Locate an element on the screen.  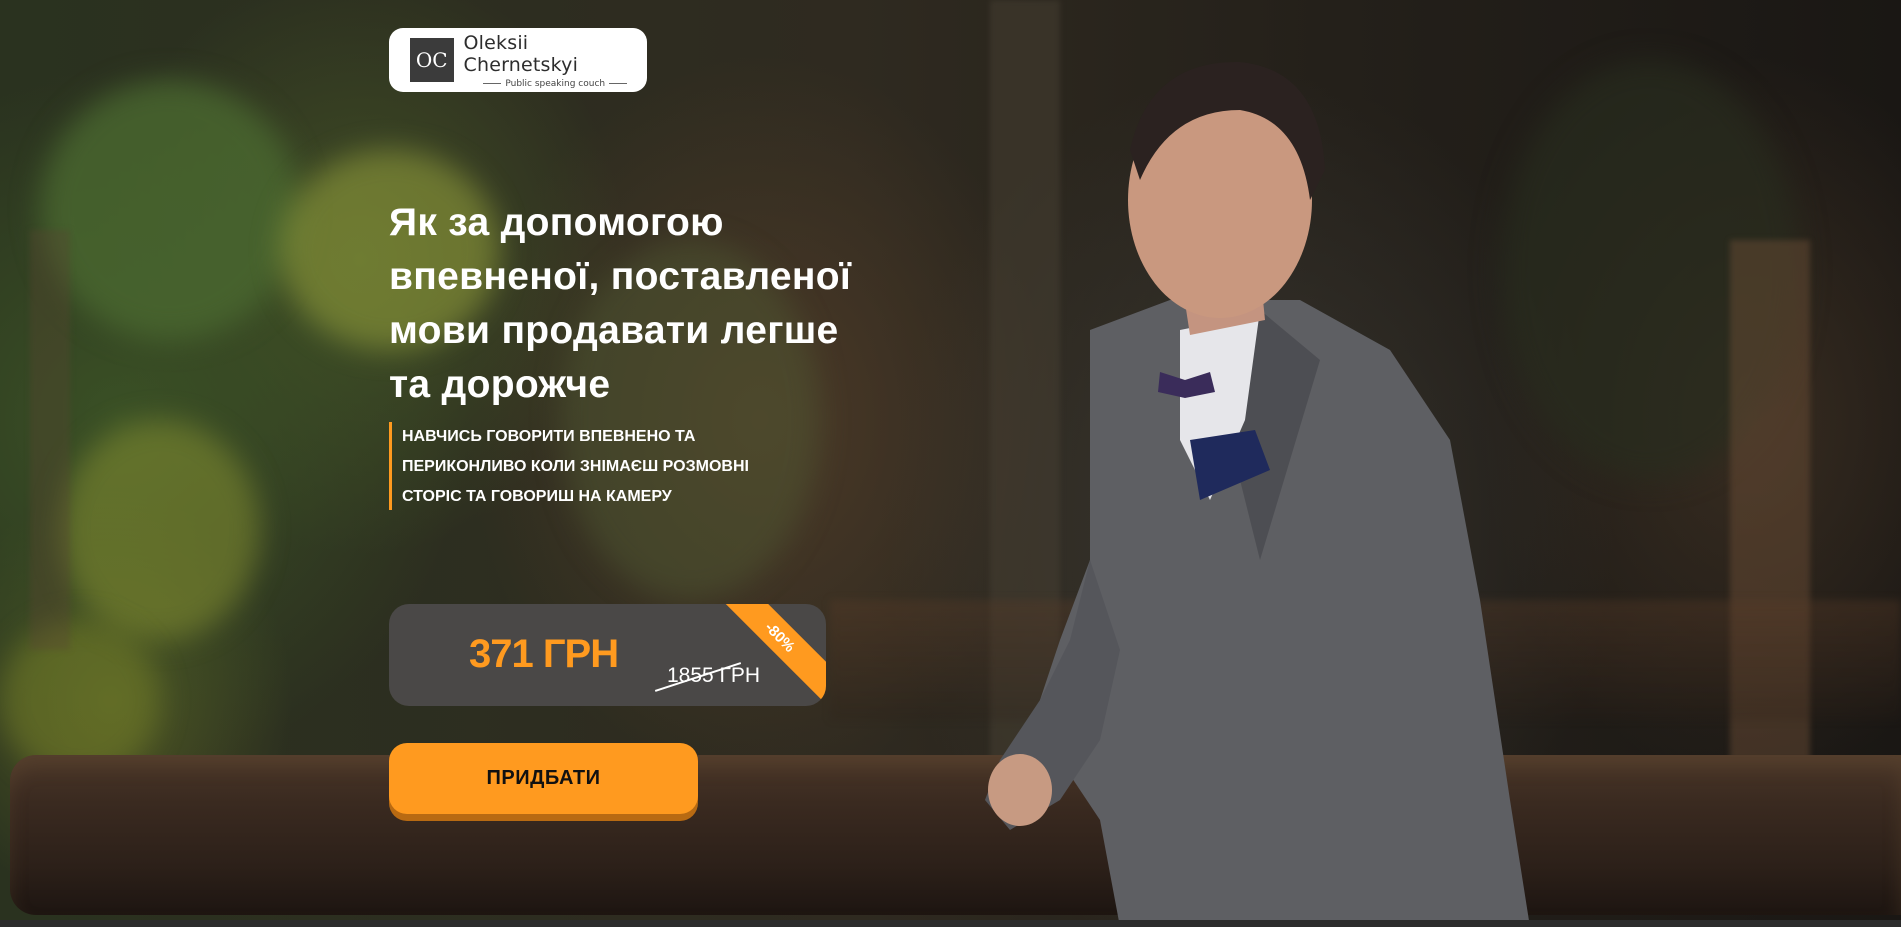
subtitle-line: ПЕРИКОНЛИВО КОЛИ ЗНІМАЄШ РОЗМОВНІ is located at coordinates (575, 466).